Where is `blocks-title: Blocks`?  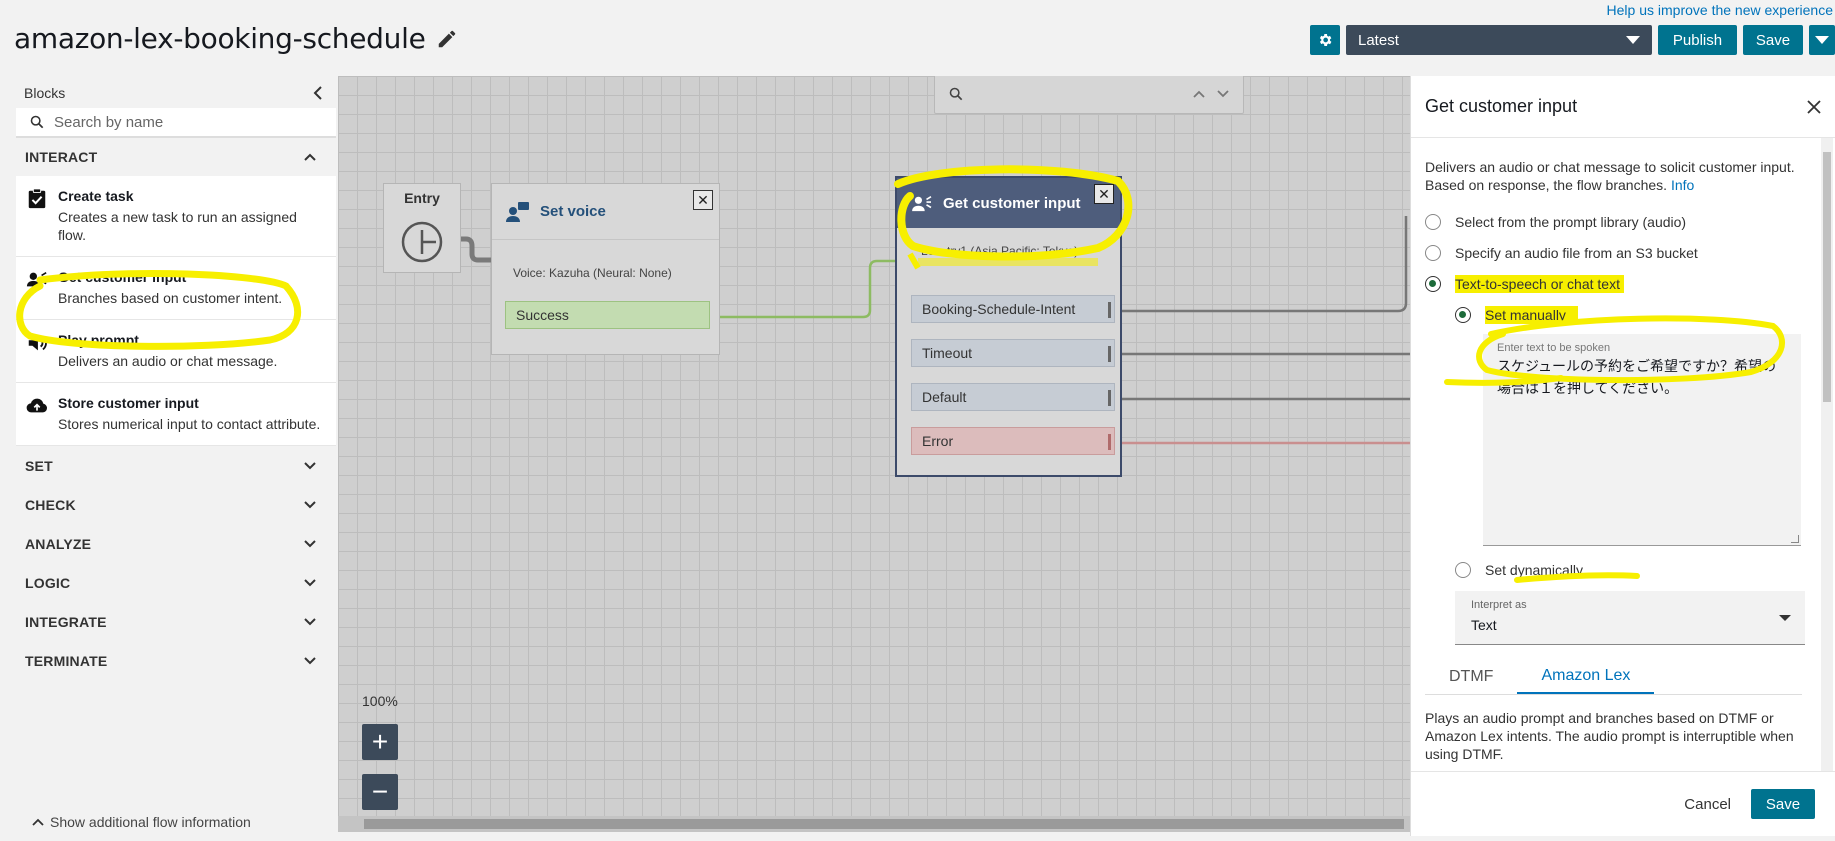
blocks-title: Blocks is located at coordinates (45, 92).